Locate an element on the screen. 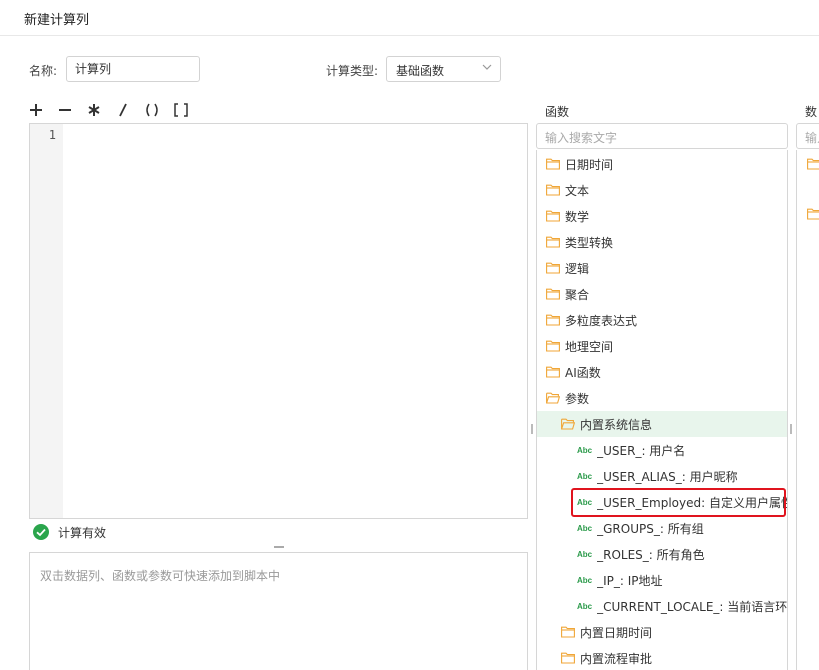  param-item: Abc _IP_: IP地址 is located at coordinates (662, 580).